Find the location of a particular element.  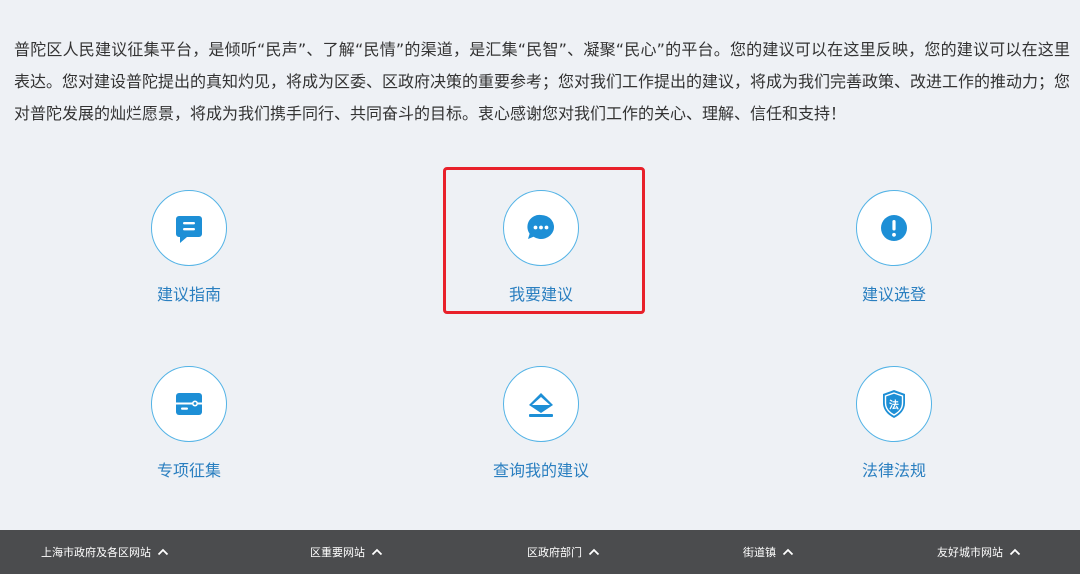

menu-item-label: 建议指南 is located at coordinates (188, 294).